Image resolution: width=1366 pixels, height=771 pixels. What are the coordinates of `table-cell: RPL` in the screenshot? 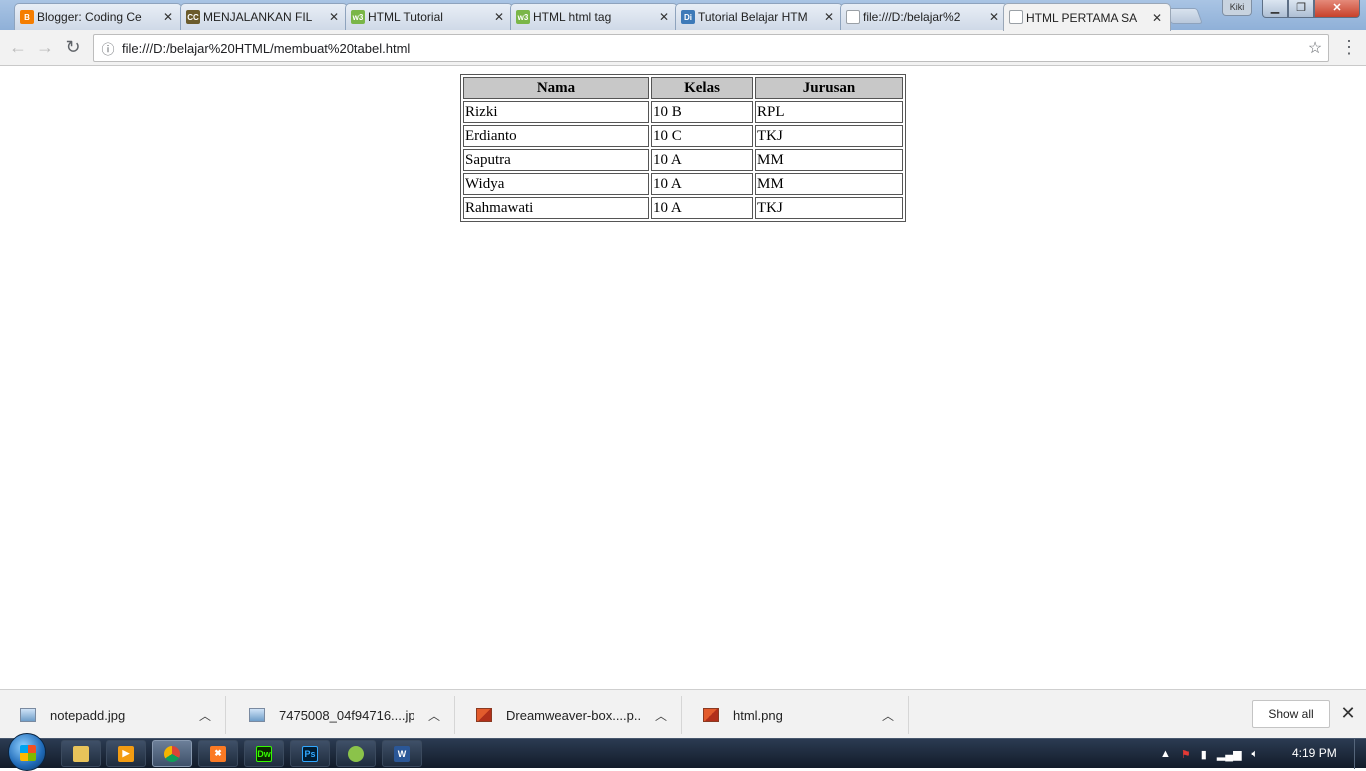 It's located at (829, 112).